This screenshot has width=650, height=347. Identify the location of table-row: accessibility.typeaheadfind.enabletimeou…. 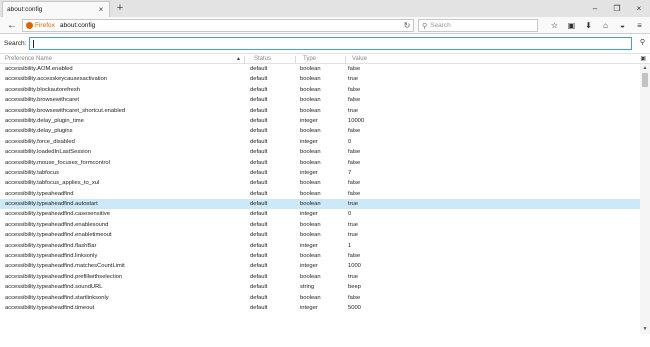
(325, 235).